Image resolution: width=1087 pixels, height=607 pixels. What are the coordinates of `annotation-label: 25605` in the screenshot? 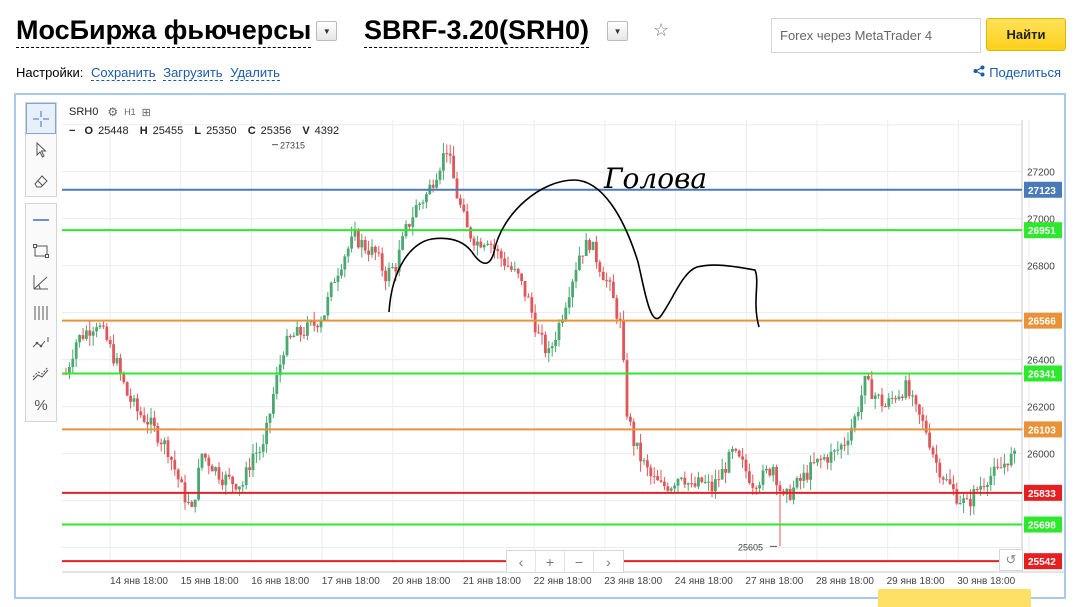 It's located at (750, 547).